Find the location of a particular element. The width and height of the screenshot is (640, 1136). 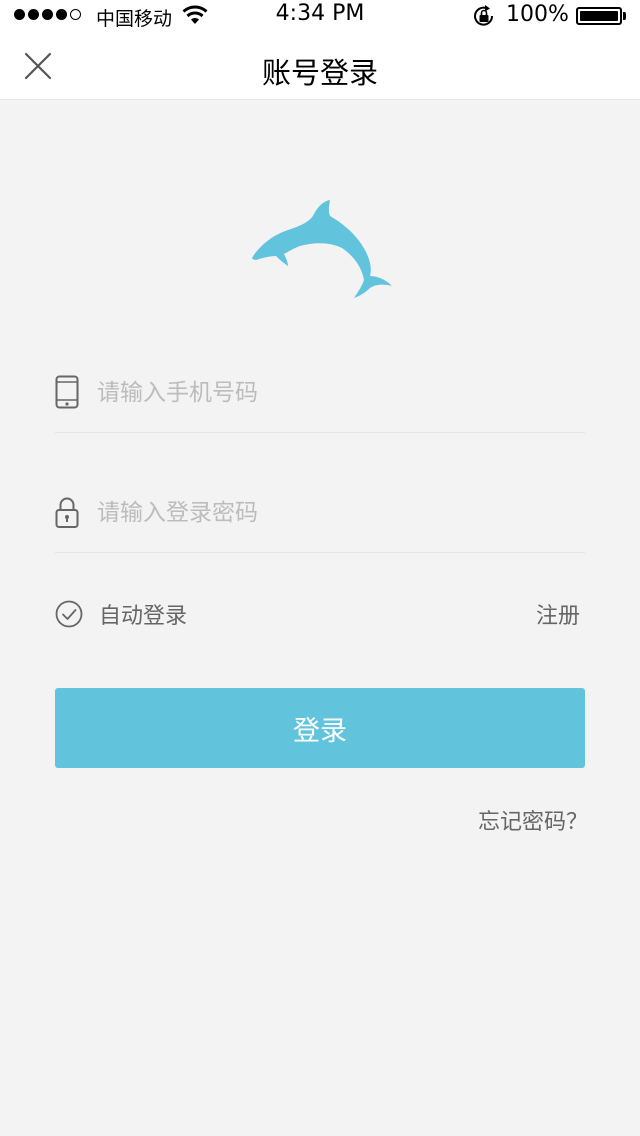

nav-bar: 账号登录 is located at coordinates (320, 66).